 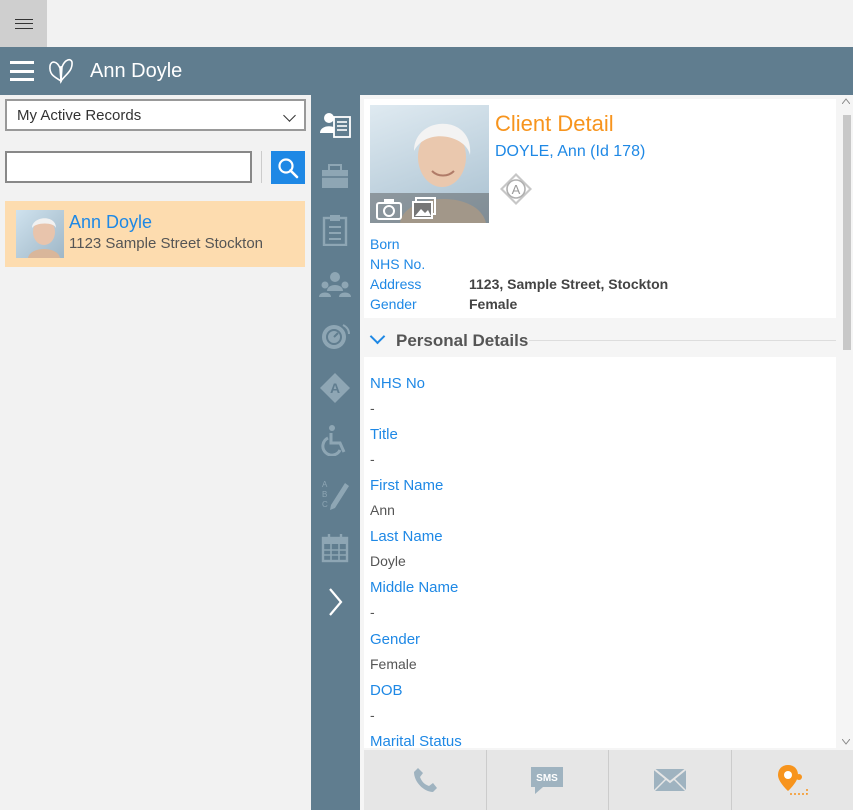 What do you see at coordinates (462, 340) in the screenshot?
I see `section-title: Personal Details` at bounding box center [462, 340].